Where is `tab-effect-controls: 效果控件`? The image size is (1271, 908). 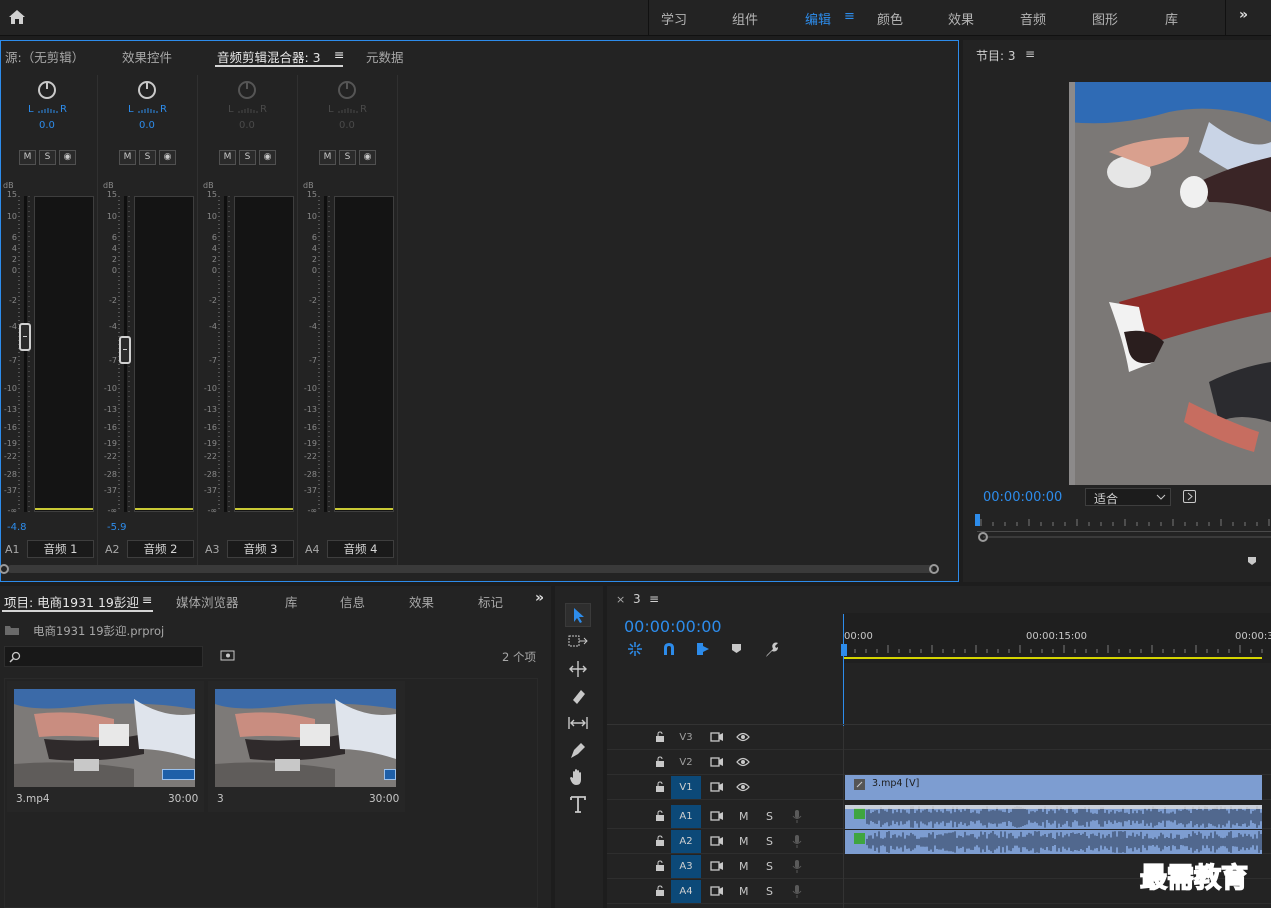 tab-effect-controls: 效果控件 is located at coordinates (147, 56).